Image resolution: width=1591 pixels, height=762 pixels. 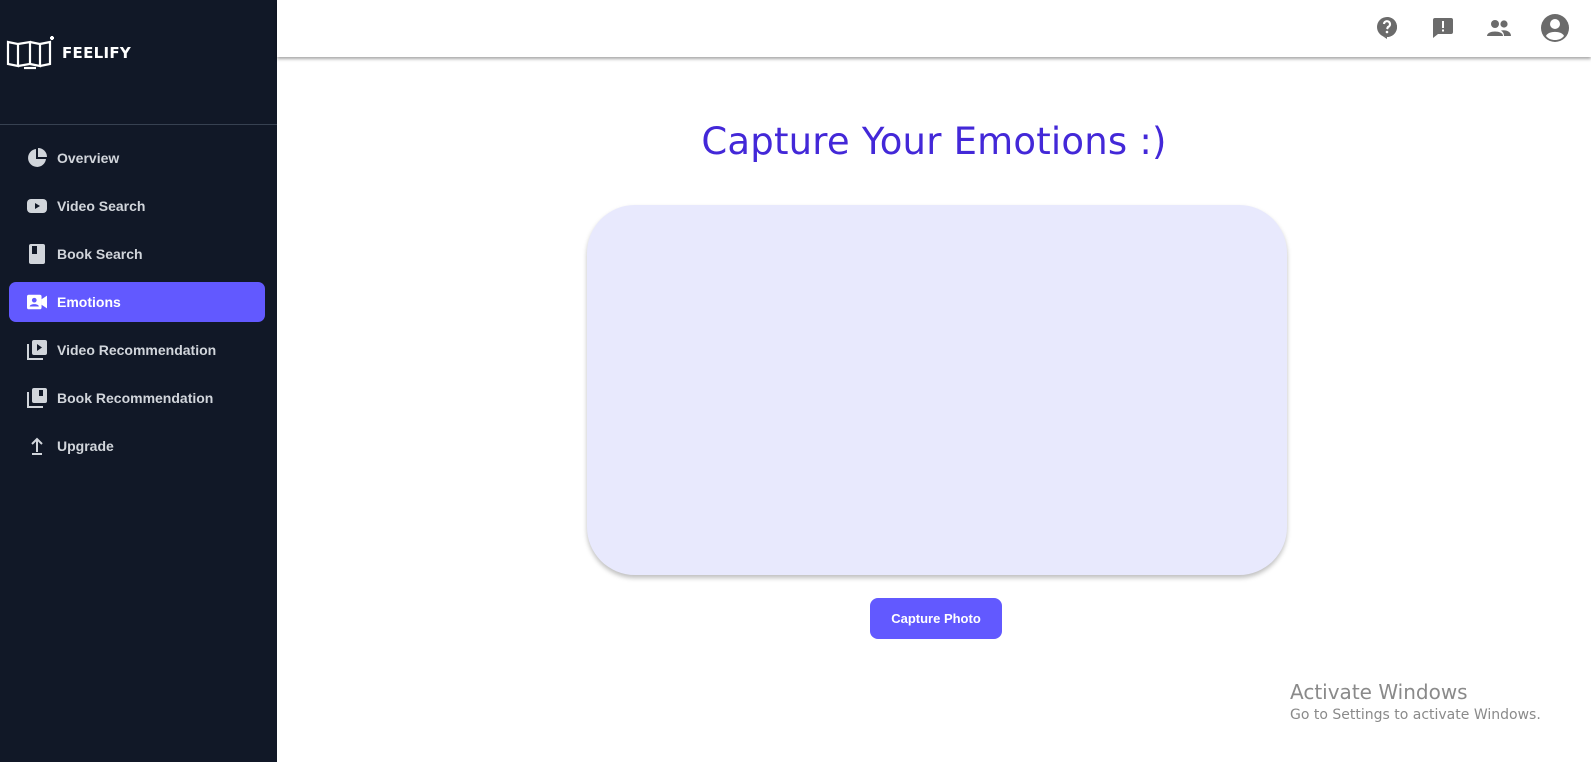 What do you see at coordinates (37, 302) in the screenshot?
I see `contact-video-icon` at bounding box center [37, 302].